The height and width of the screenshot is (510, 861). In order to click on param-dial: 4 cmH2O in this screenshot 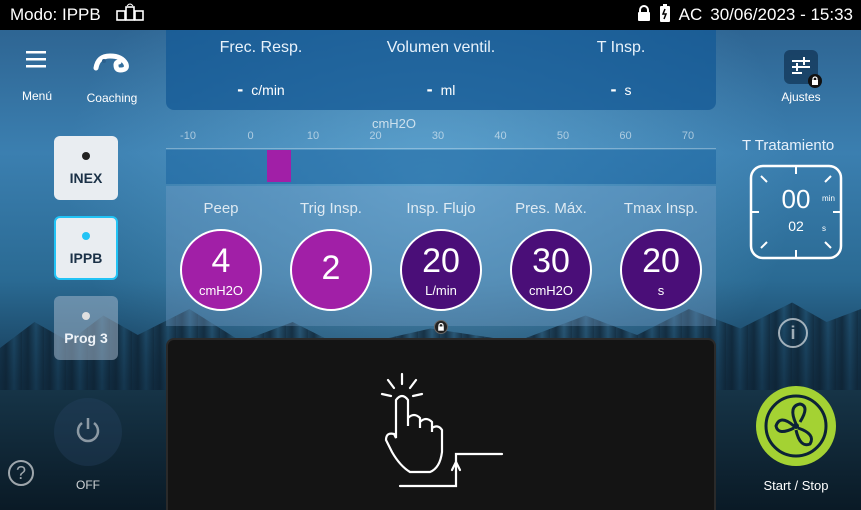, I will do `click(221, 270)`.